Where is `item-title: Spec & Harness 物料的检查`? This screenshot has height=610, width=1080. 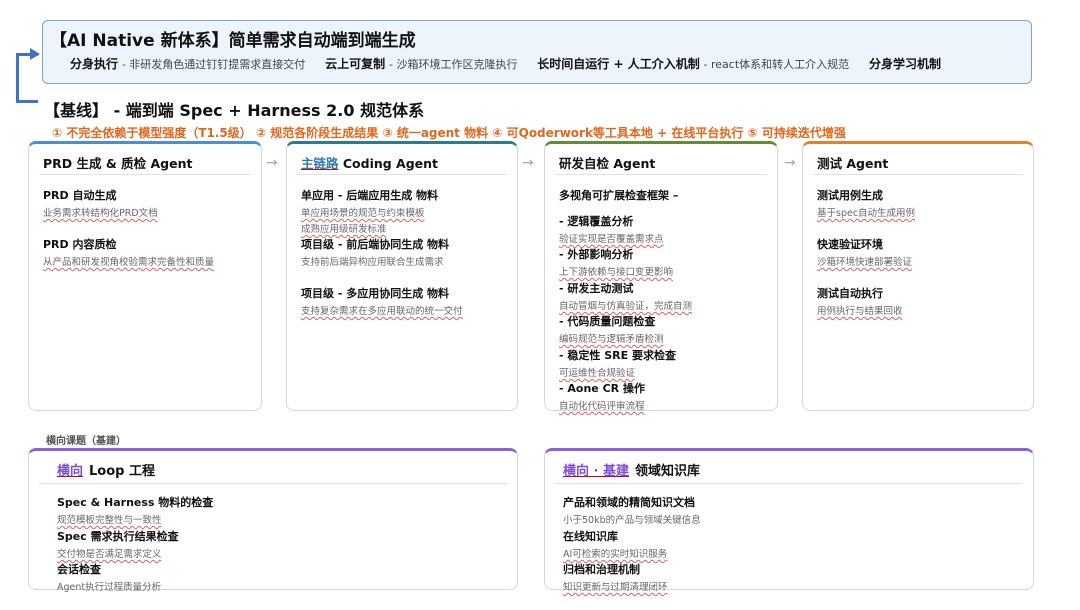 item-title: Spec & Harness 物料的检查 is located at coordinates (135, 502).